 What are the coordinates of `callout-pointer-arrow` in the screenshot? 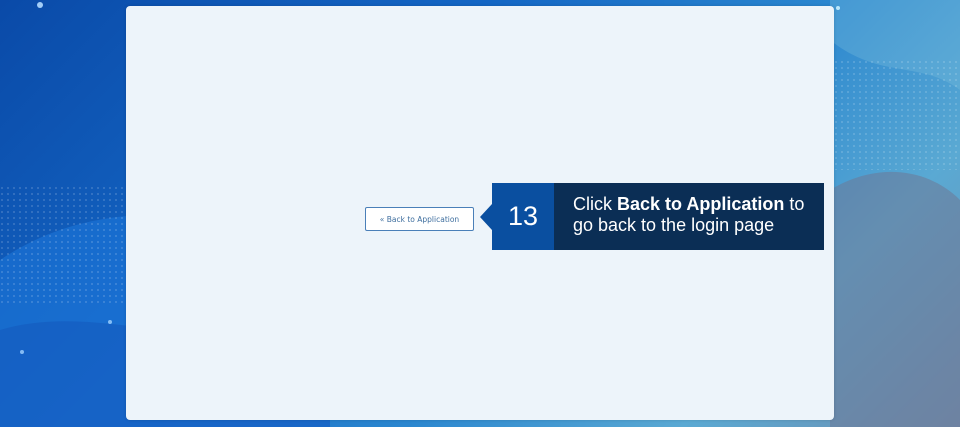 It's located at (486, 217).